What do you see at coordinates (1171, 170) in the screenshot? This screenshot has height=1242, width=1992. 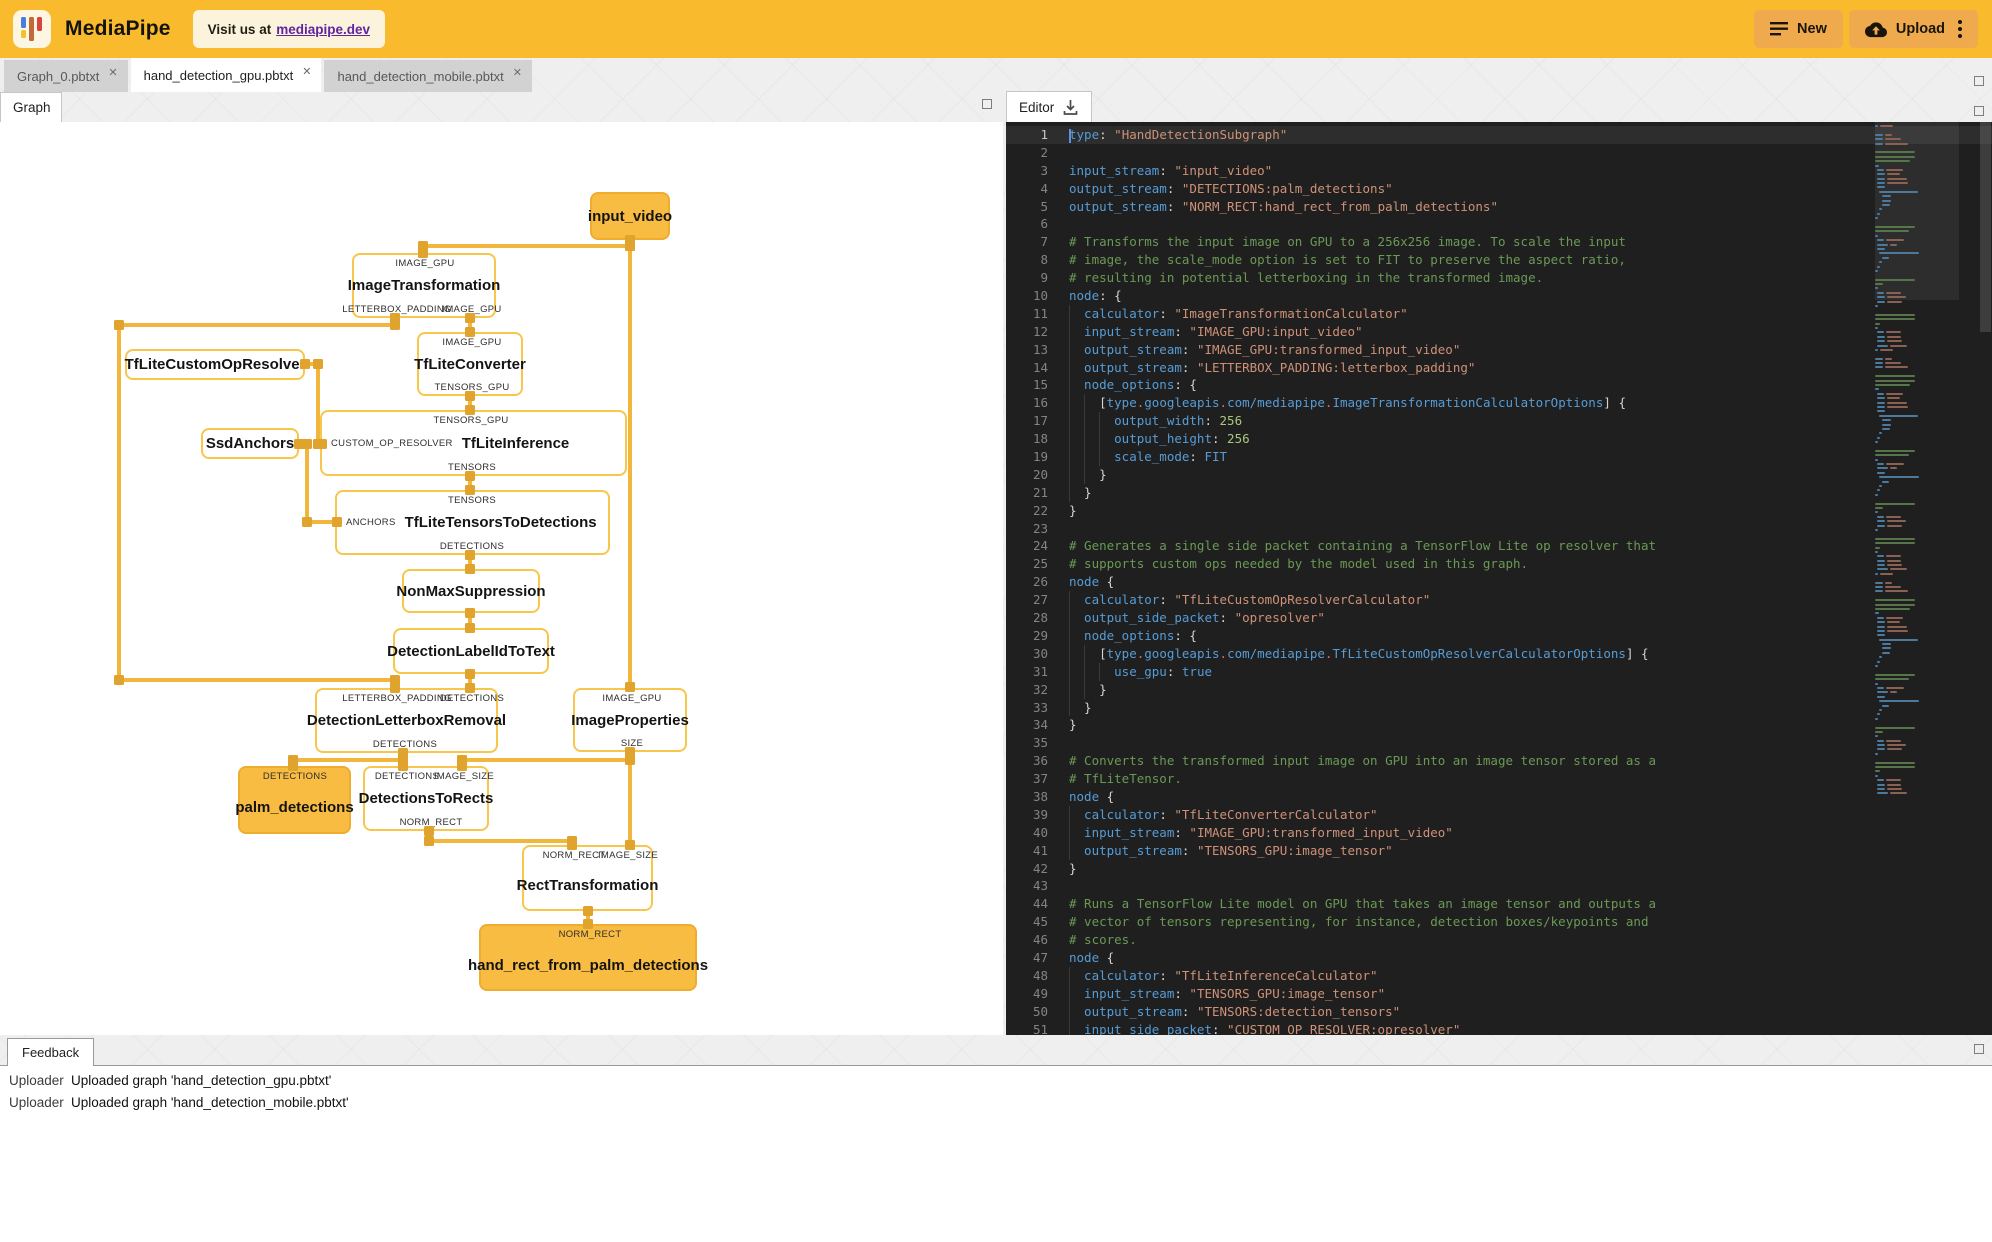 I see `code-line-text: input_stream: "input_video"` at bounding box center [1171, 170].